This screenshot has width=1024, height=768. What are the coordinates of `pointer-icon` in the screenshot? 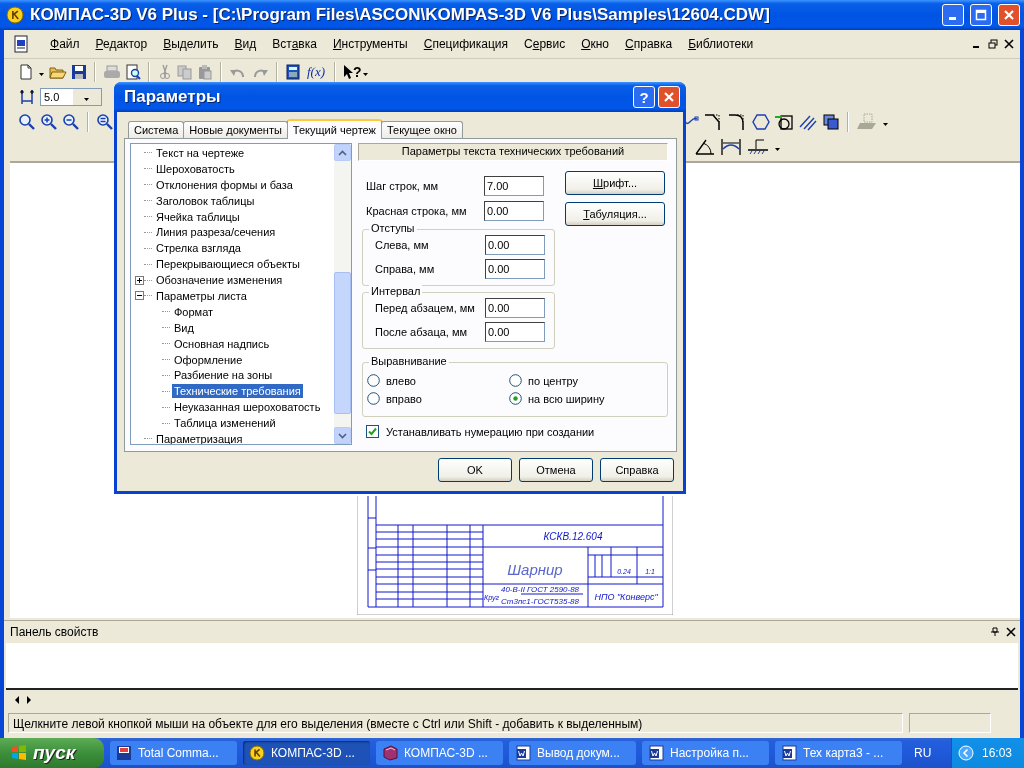 It's located at (348, 71).